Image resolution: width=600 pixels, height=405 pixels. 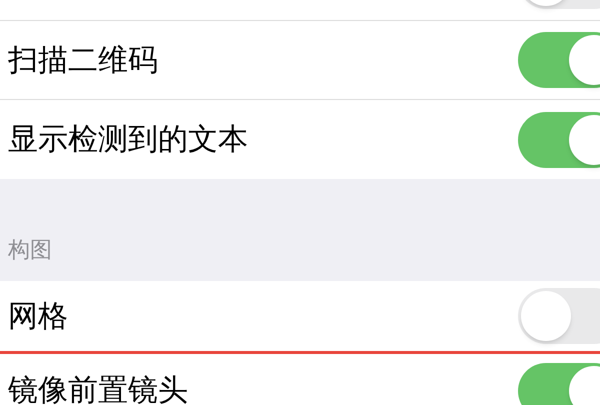 I want to click on setting-label: 扫描二维码, so click(x=83, y=61).